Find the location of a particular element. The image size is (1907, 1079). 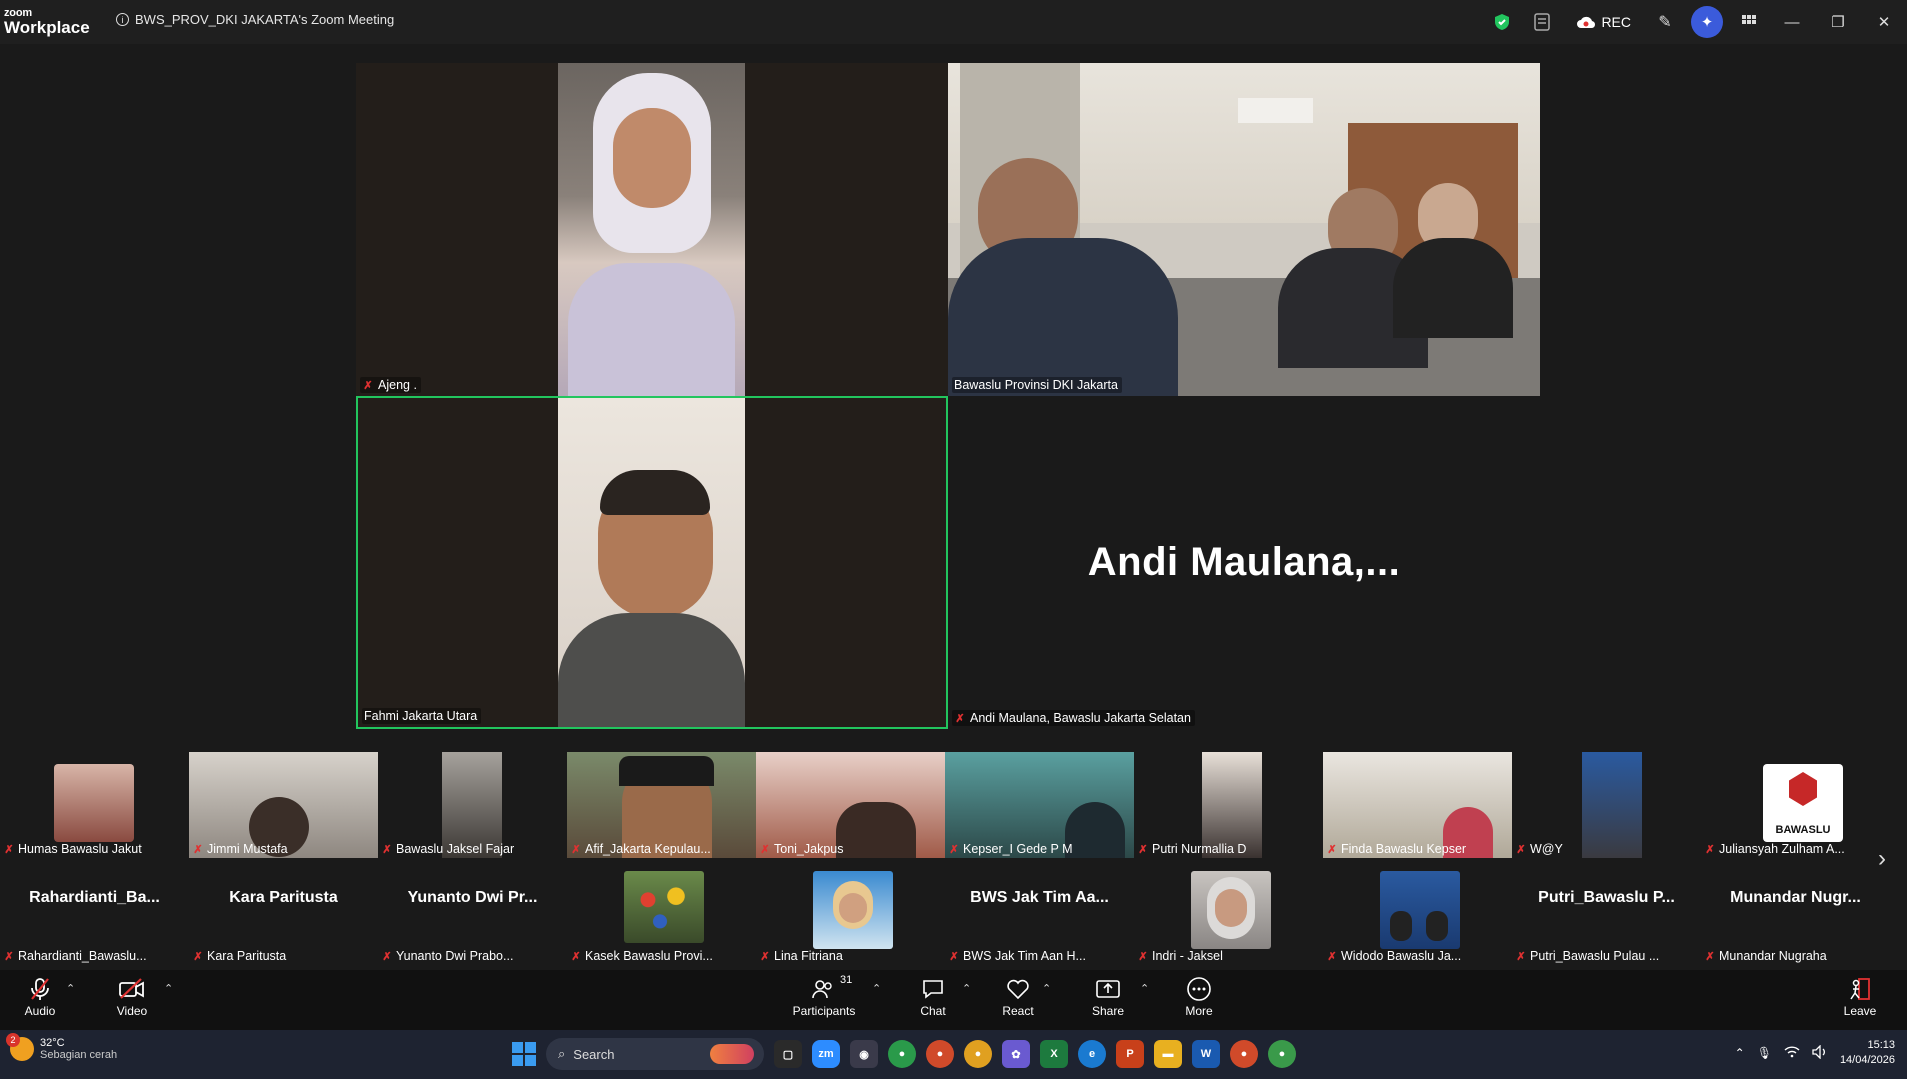

leave-button: Leave is located at coordinates (1860, 996).